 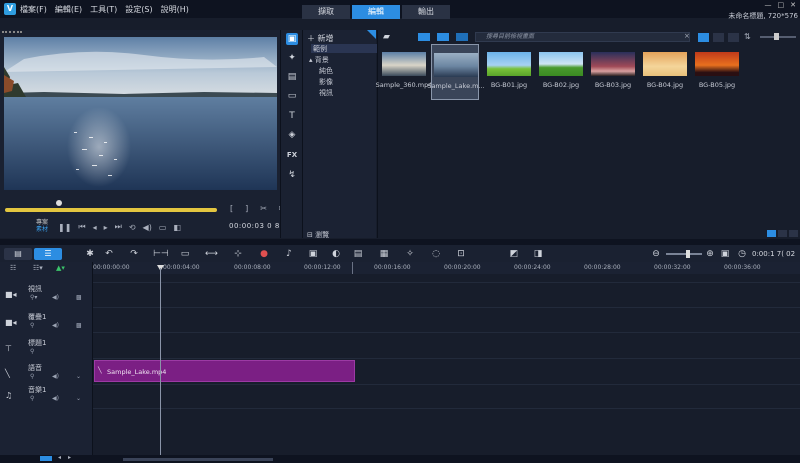 What do you see at coordinates (163, 227) in the screenshot?
I see `hd-preview-icon: ▭` at bounding box center [163, 227].